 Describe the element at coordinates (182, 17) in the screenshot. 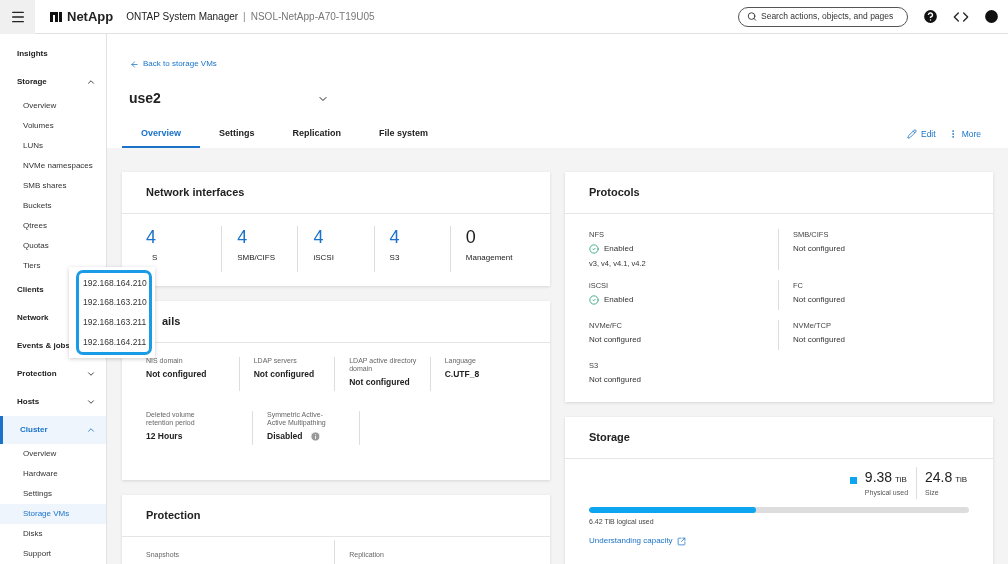

I see `product-name: ONTAP System Manager` at that location.